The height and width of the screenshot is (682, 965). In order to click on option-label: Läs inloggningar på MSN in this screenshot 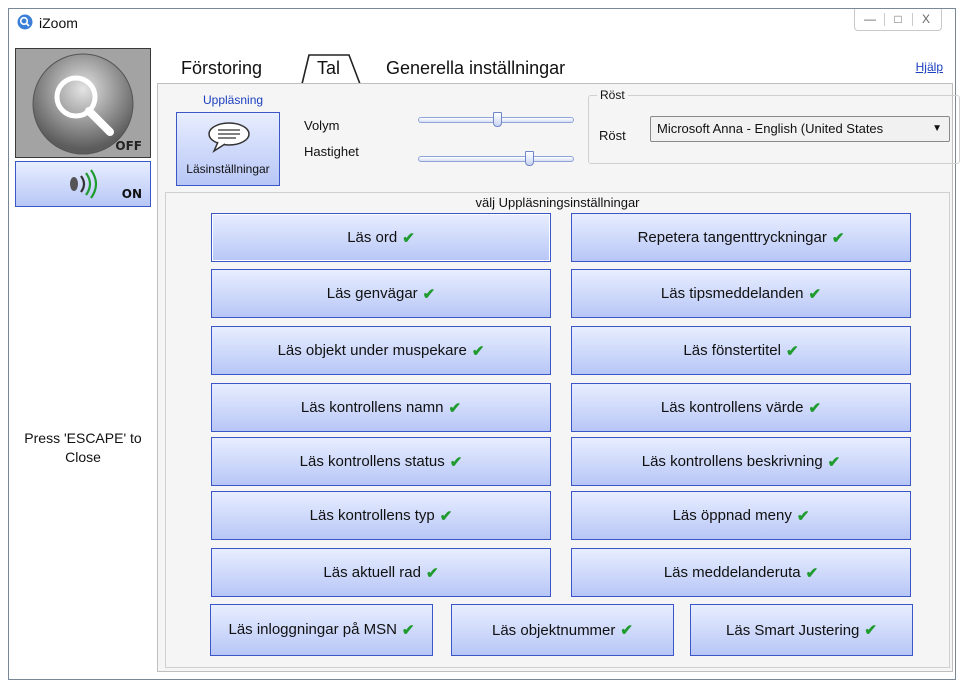, I will do `click(312, 629)`.